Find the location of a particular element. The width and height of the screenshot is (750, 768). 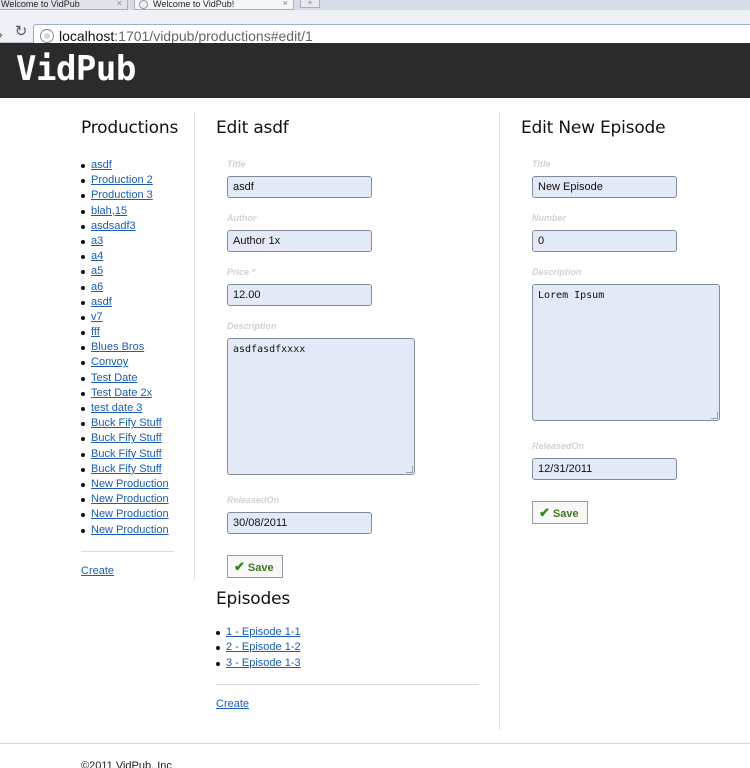

episode-description-label: Description is located at coordinates (557, 272).